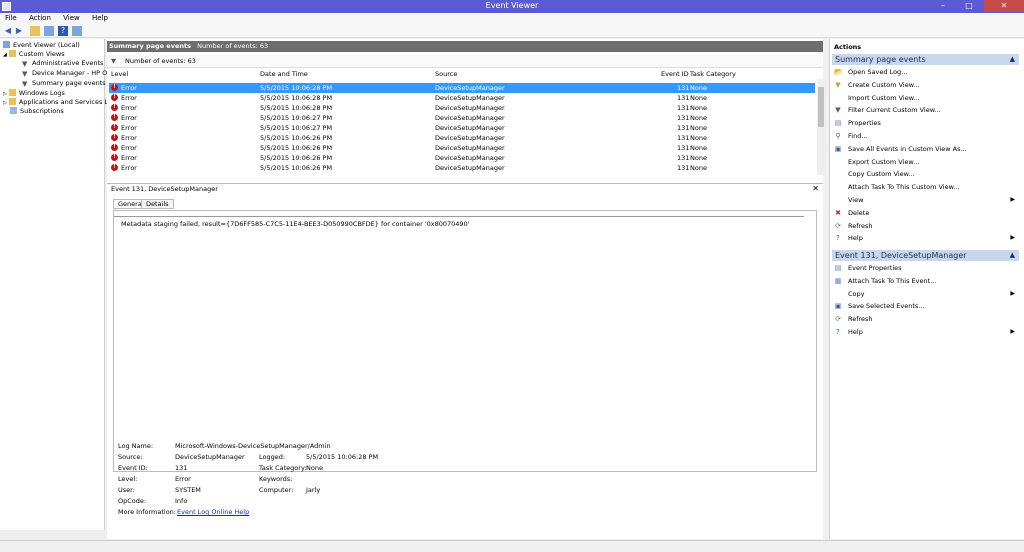 This screenshot has height=552, width=1024. I want to click on level-label: Level:, so click(128, 479).